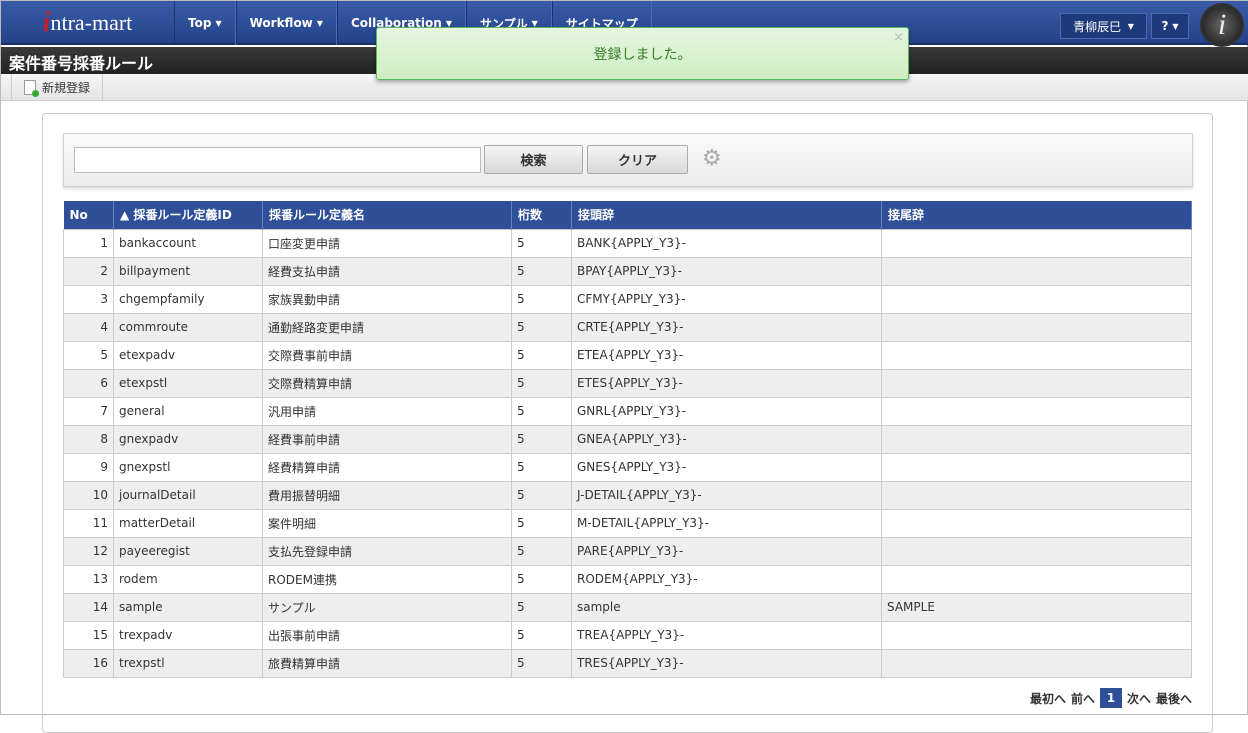 The width and height of the screenshot is (1248, 733). I want to click on table-cell: GNEA{APPLY_Y3}-, so click(726, 439).